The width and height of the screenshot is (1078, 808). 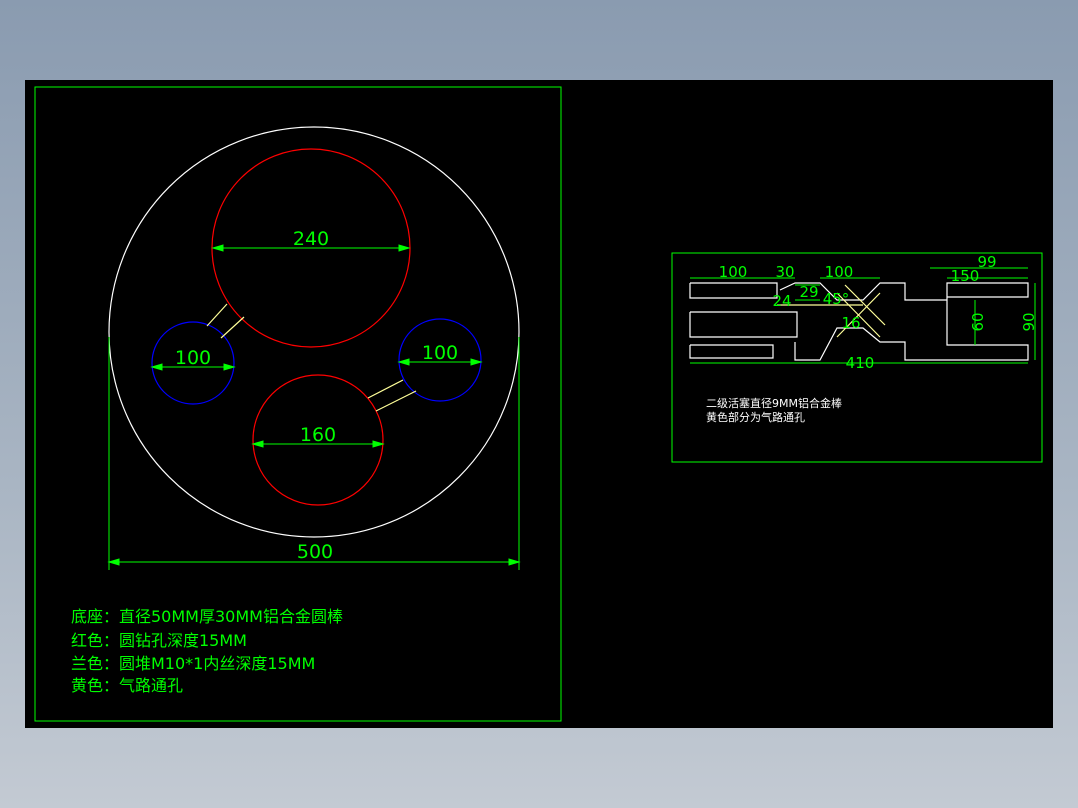 What do you see at coordinates (839, 272) in the screenshot?
I see `dim-len-mid: 100` at bounding box center [839, 272].